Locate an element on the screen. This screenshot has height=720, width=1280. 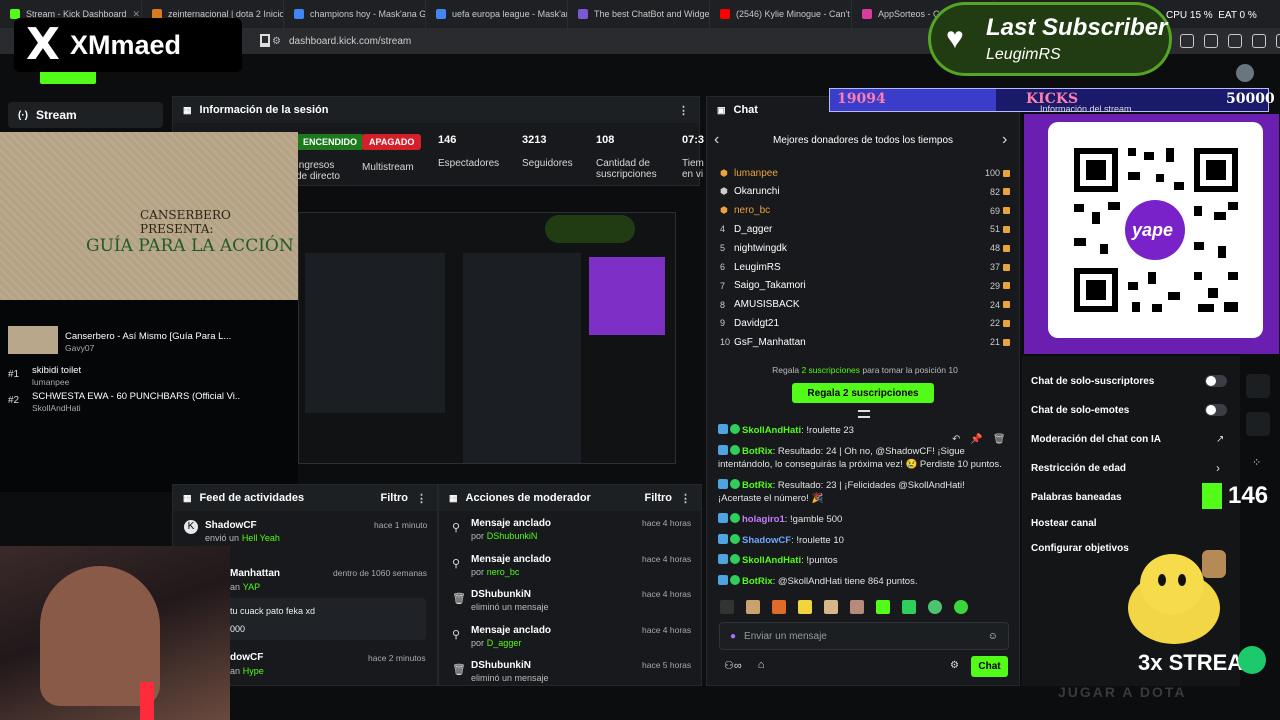
goal-current: 19094 is located at coordinates (861, 99).